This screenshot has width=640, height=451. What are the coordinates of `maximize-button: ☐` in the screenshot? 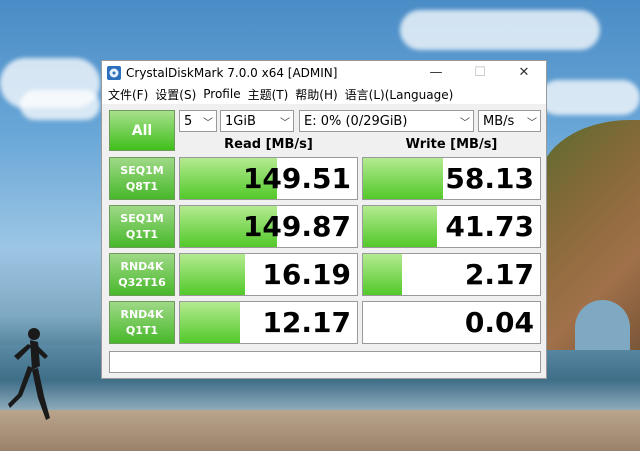 It's located at (480, 72).